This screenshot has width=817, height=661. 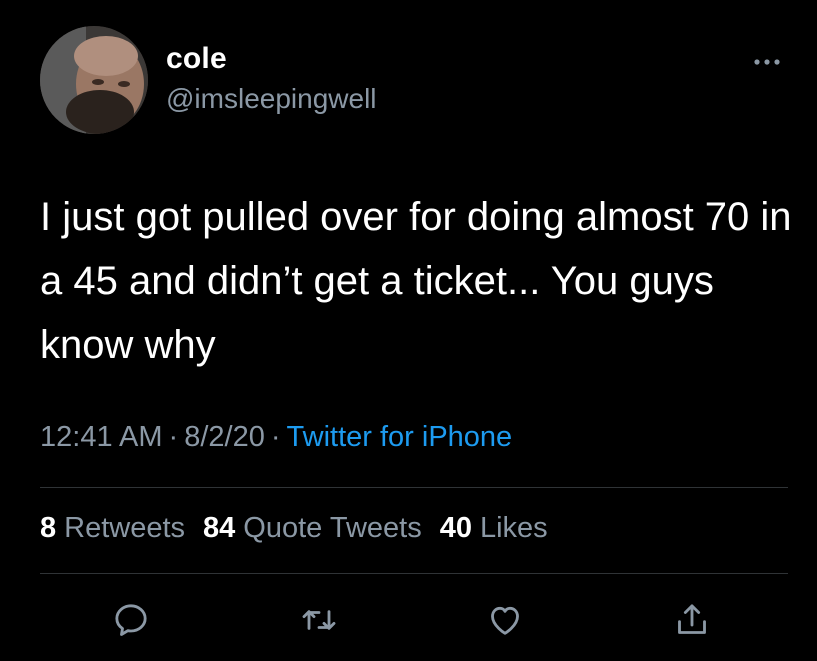 What do you see at coordinates (332, 528) in the screenshot?
I see `quote-tweets-label: Quote Tweets` at bounding box center [332, 528].